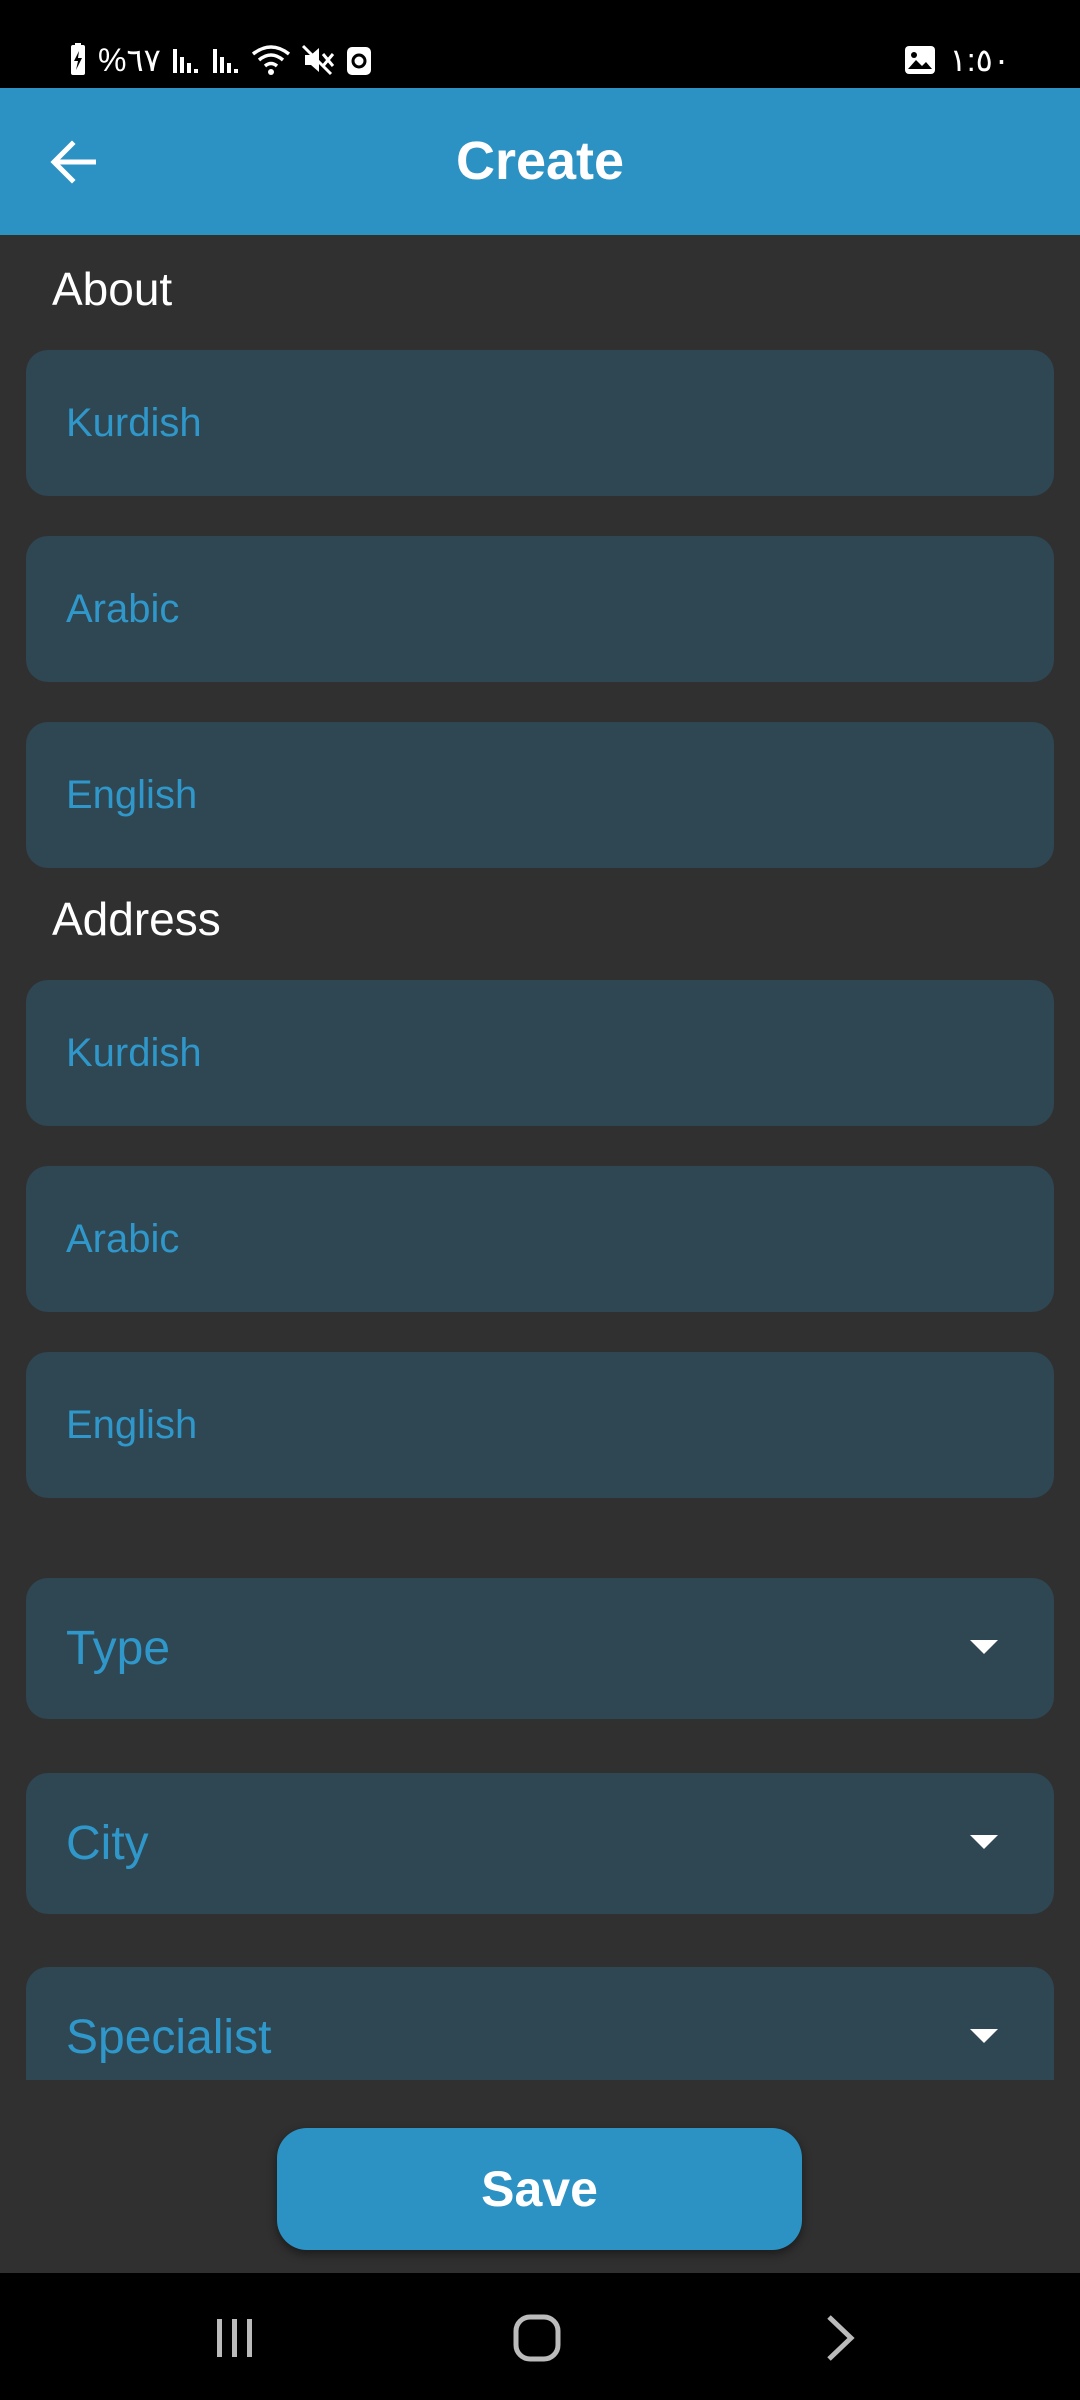 Image resolution: width=1080 pixels, height=2400 pixels. I want to click on specialist-dropdown-label: Specialist, so click(169, 2037).